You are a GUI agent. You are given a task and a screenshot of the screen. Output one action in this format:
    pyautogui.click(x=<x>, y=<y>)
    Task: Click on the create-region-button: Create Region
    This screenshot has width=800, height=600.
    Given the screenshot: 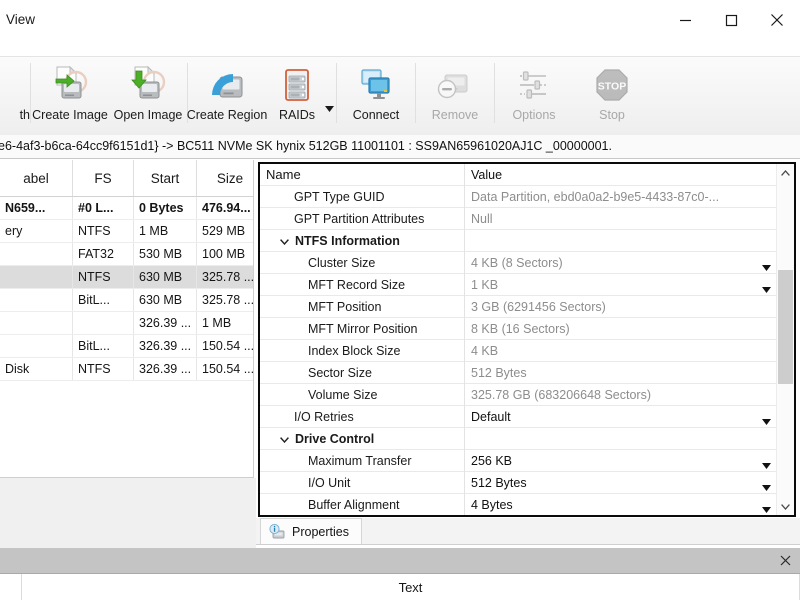 What is the action you would take?
    pyautogui.click(x=227, y=94)
    